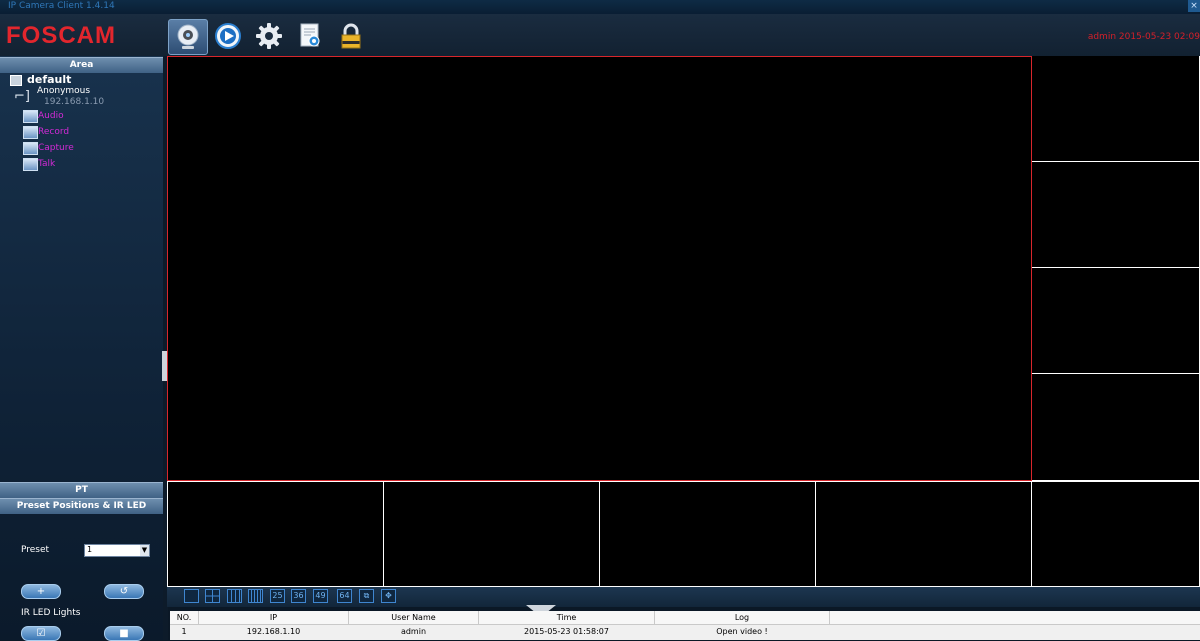 This screenshot has height=641, width=1200. Describe the element at coordinates (273, 631) in the screenshot. I see `table-cell-ip: 192.168.1.10` at that location.